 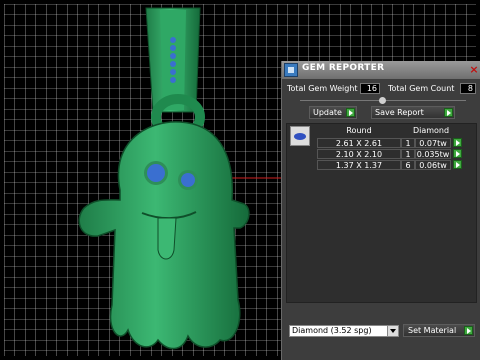 I want to click on material-select: Diamond (3.52 spg), so click(x=344, y=331).